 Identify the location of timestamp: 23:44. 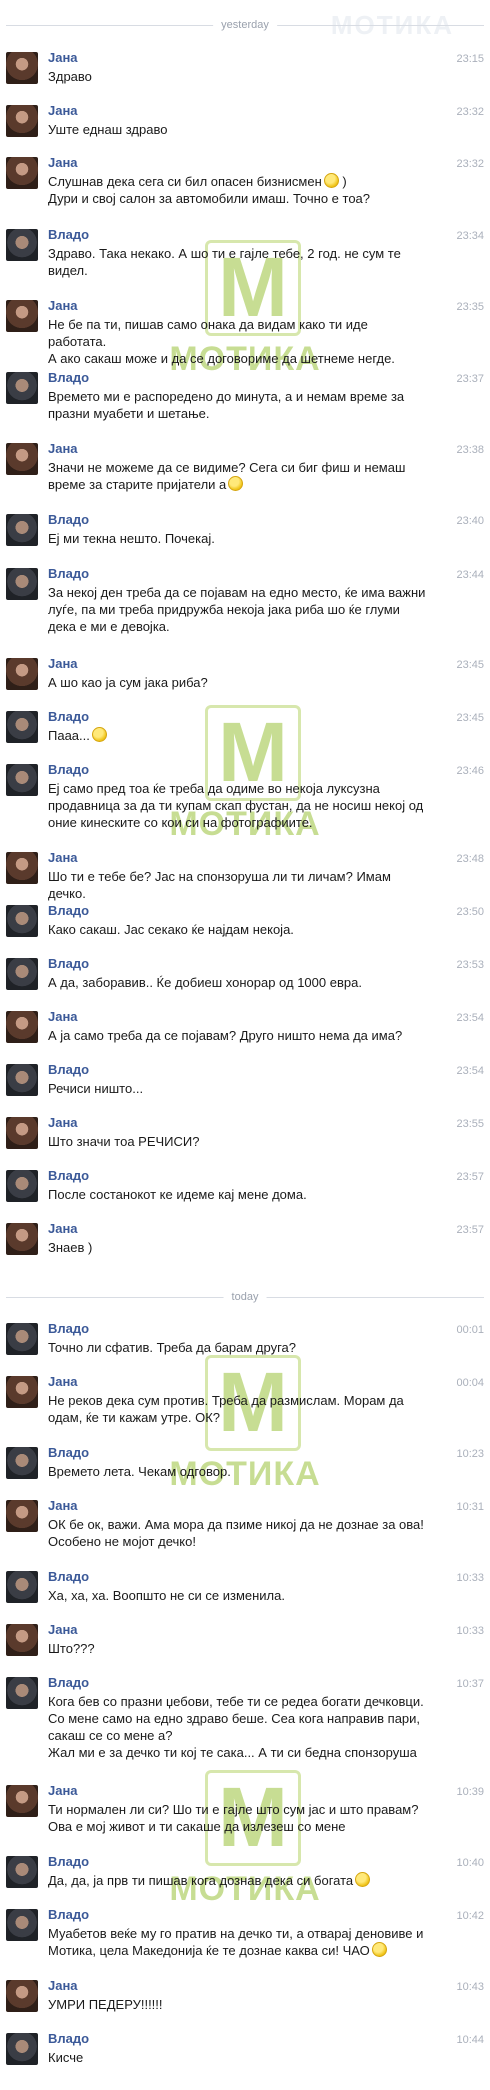
(470, 575).